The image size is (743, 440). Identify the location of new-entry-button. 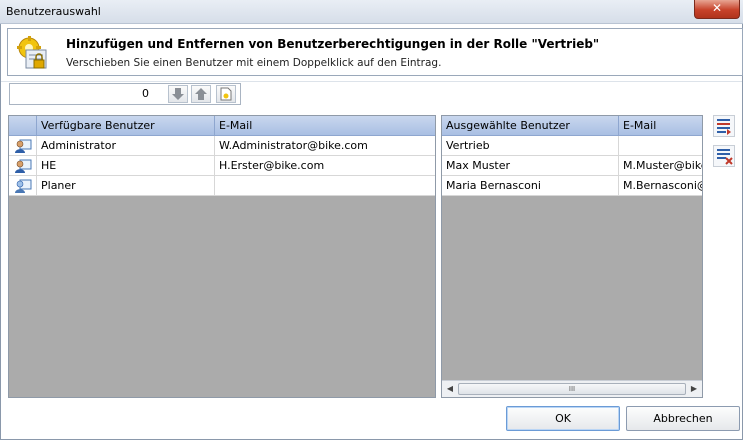
(226, 94).